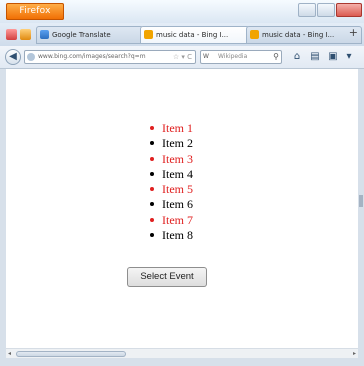 The width and height of the screenshot is (364, 366). I want to click on list-item: Item 4, so click(171, 174).